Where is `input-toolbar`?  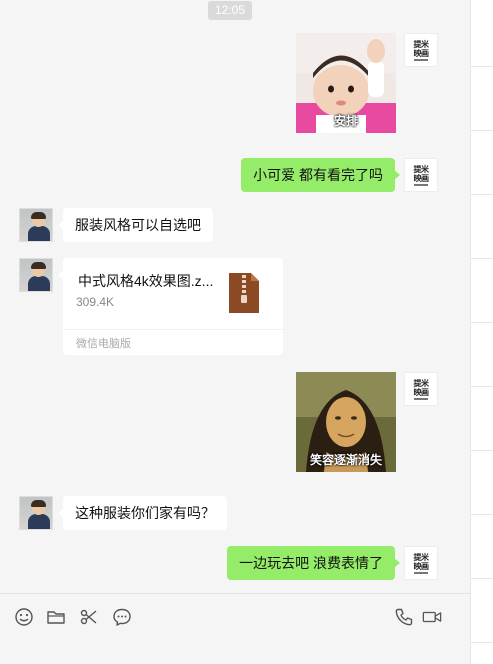 input-toolbar is located at coordinates (235, 628).